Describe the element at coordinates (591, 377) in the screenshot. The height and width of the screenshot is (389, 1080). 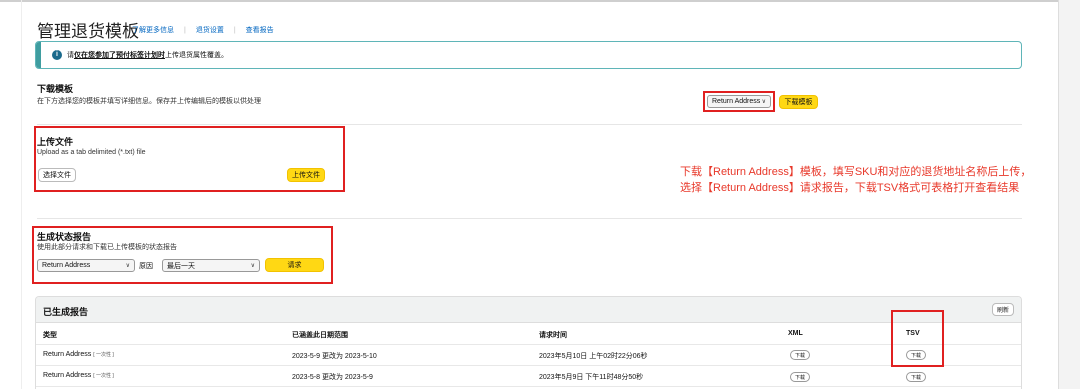
I see `table-row-request-time: 2023年5月9日 下午11时48分50秒` at that location.